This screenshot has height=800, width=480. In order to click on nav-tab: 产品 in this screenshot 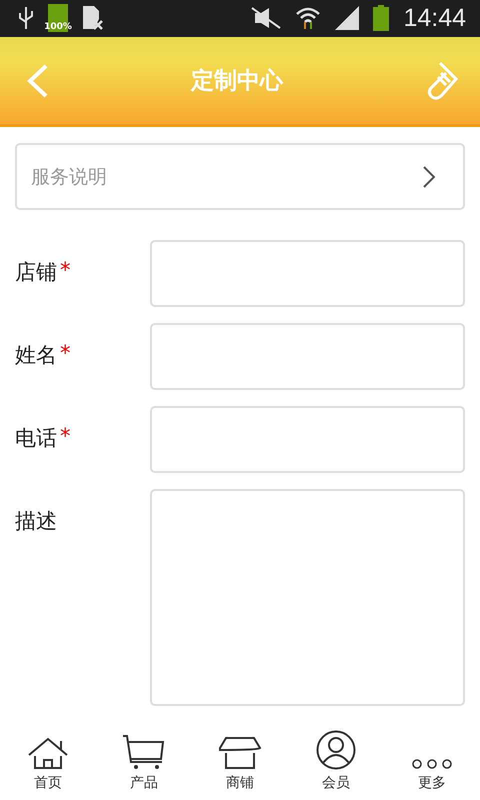, I will do `click(144, 761)`.